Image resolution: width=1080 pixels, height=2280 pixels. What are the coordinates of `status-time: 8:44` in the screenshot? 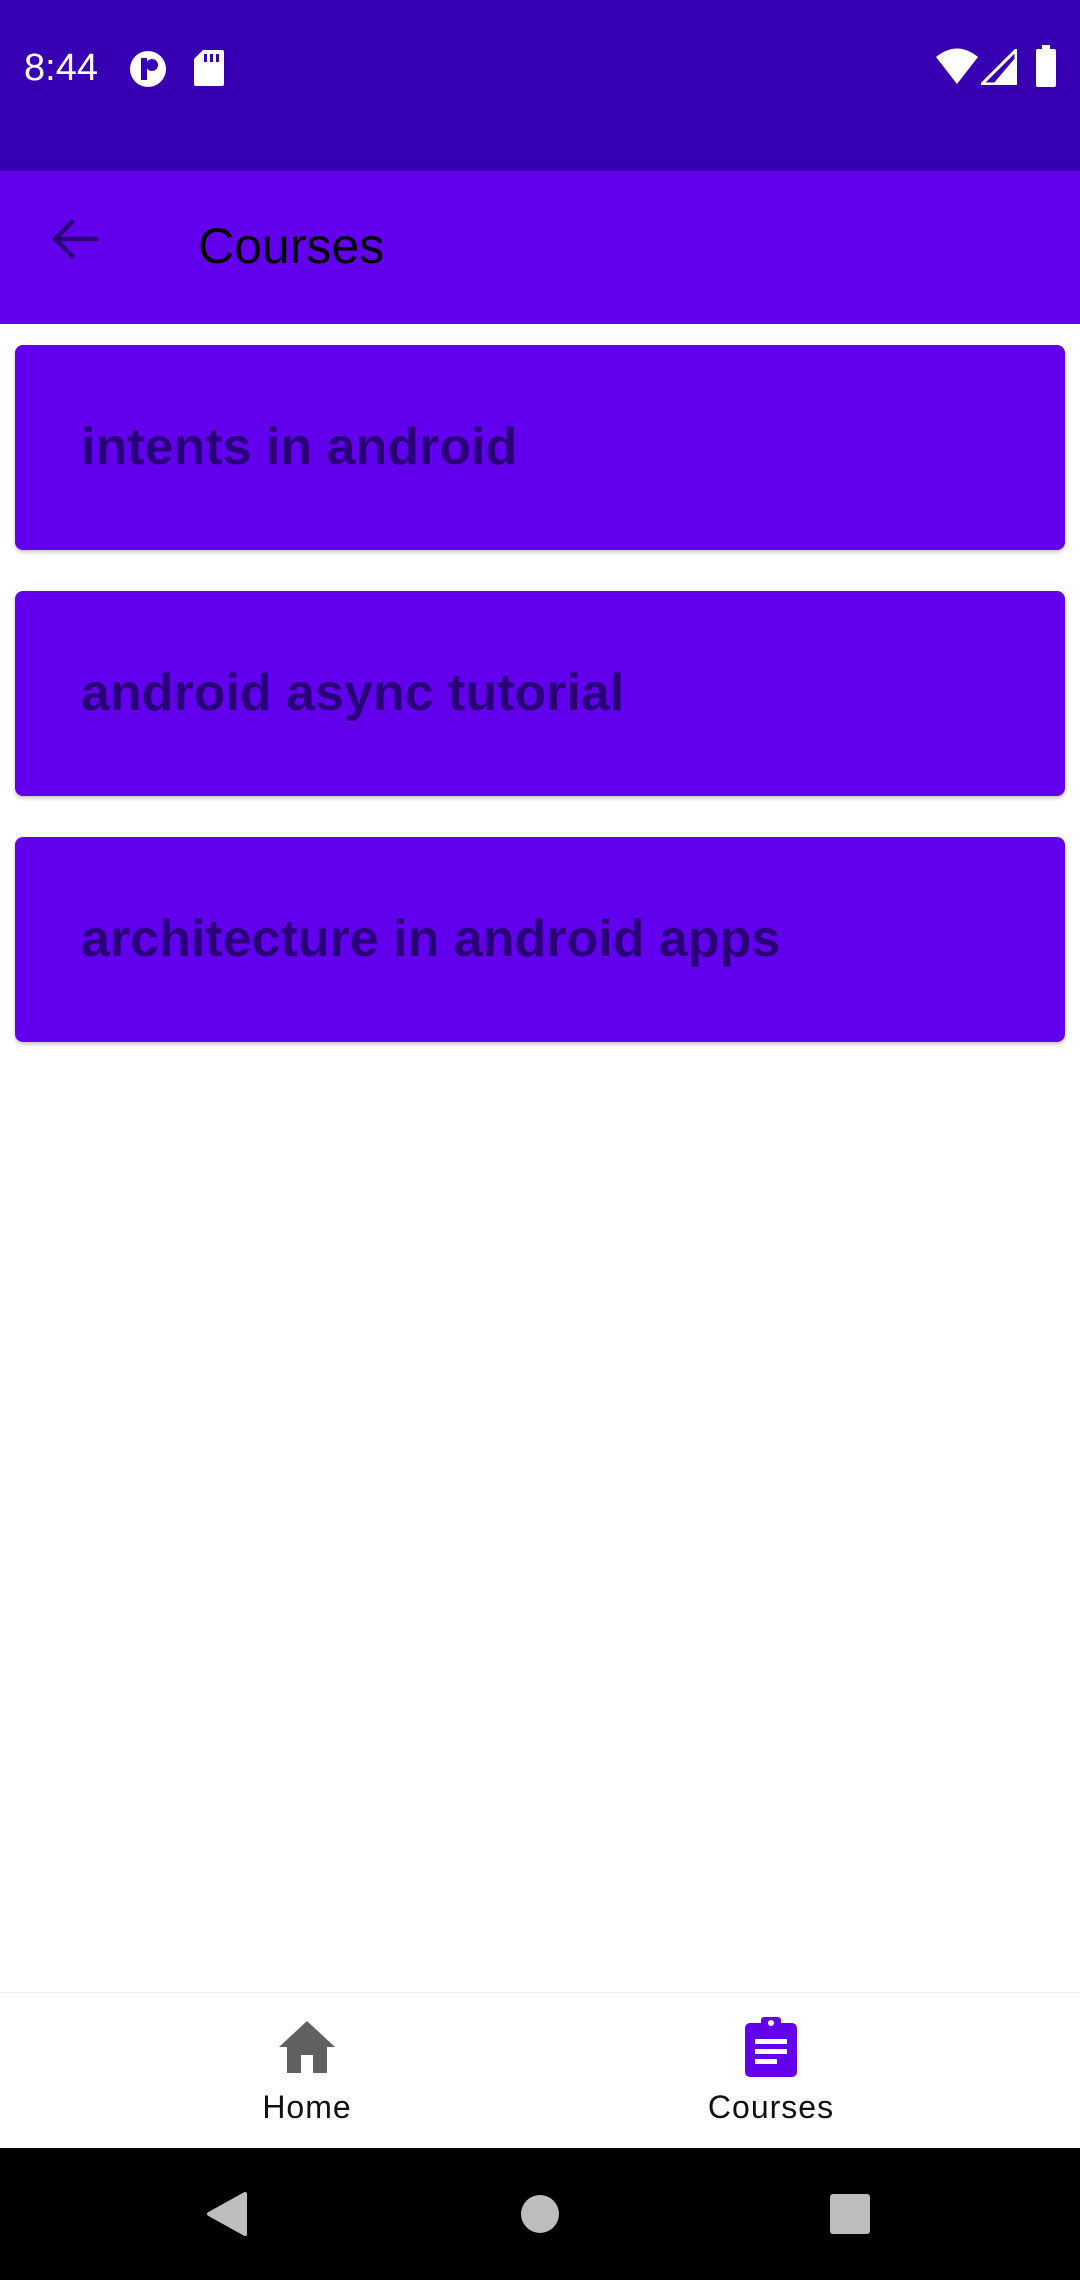 It's located at (61, 68).